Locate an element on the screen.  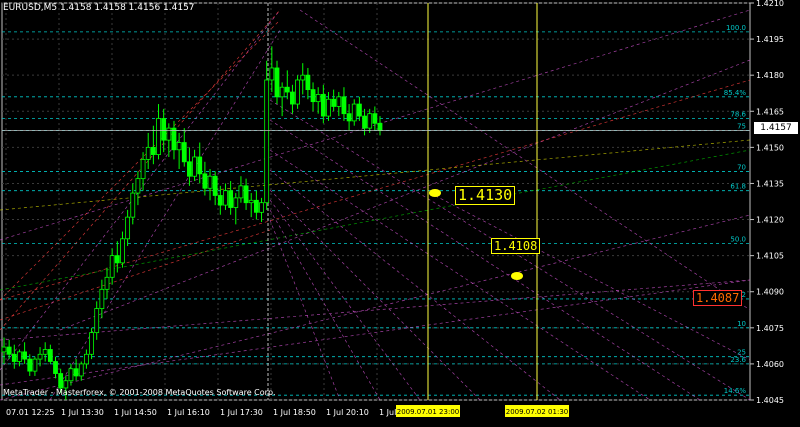
y-tick-label: 1.4060 is located at coordinates (770, 364).